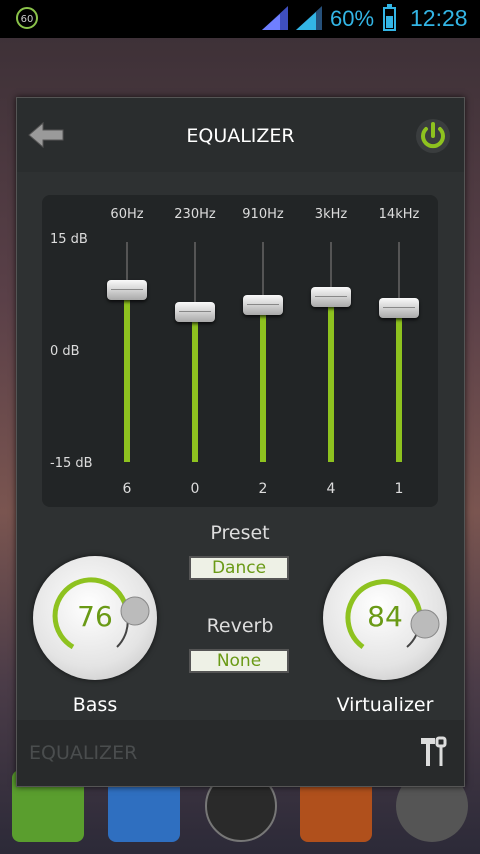 Image resolution: width=480 pixels, height=854 pixels. What do you see at coordinates (83, 753) in the screenshot?
I see `footer-label: EQUALIZER` at bounding box center [83, 753].